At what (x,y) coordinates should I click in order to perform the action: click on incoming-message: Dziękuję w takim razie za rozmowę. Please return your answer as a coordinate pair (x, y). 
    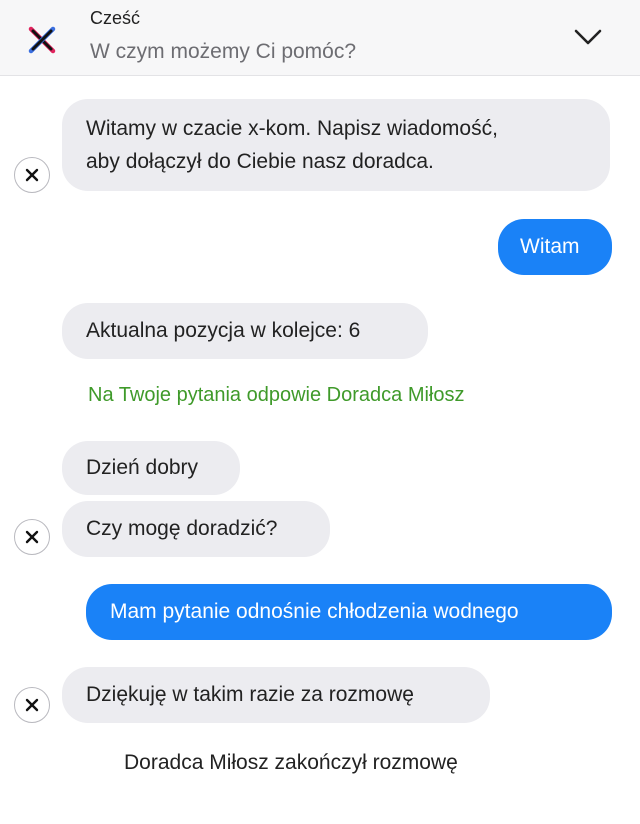
    Looking at the image, I should click on (276, 695).